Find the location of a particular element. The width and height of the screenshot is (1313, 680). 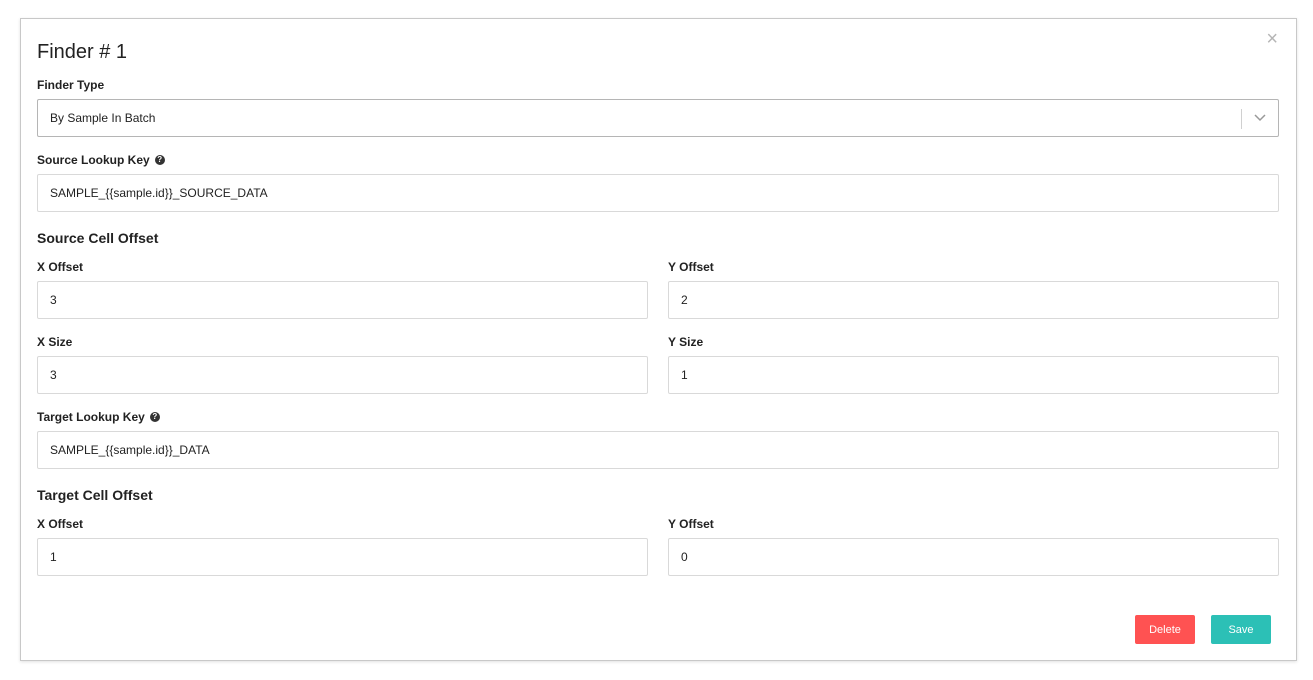

source-y-offset-label: Y Offset is located at coordinates (691, 267).